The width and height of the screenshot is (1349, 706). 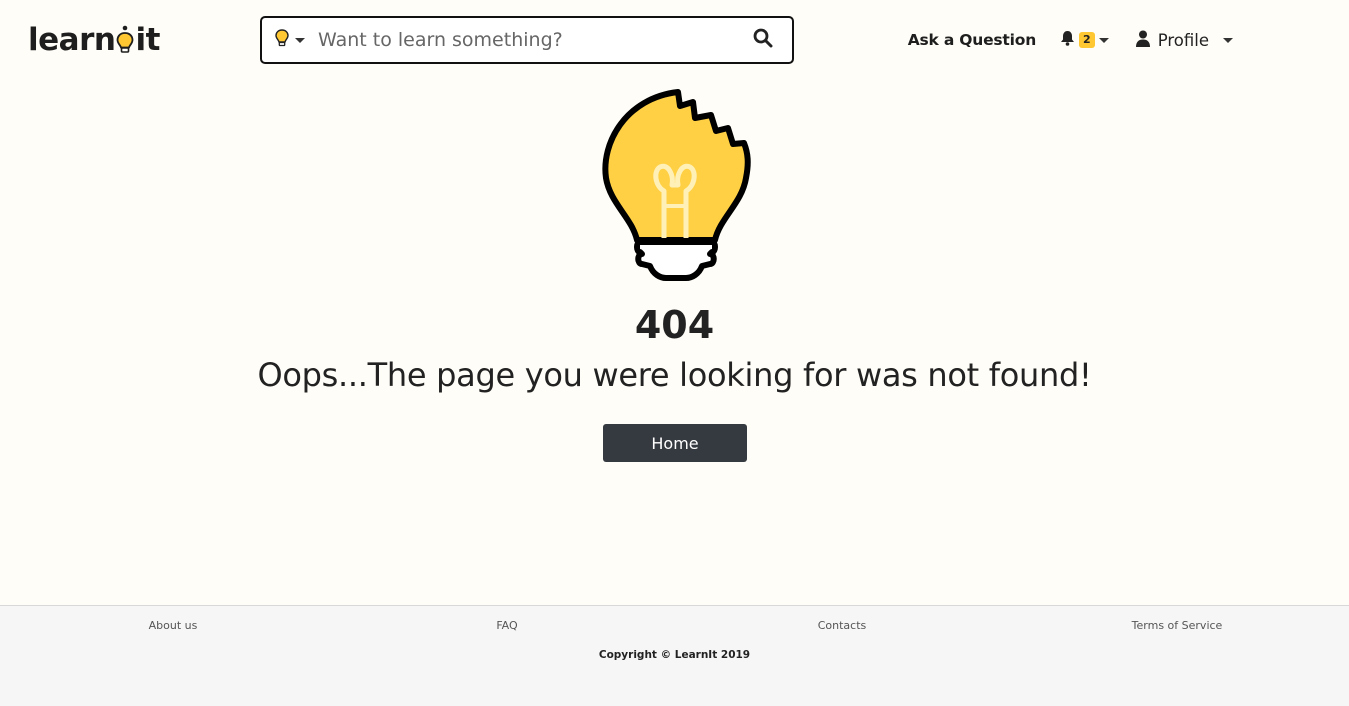 I want to click on footer-link-terms: Terms of Service, so click(x=1177, y=625).